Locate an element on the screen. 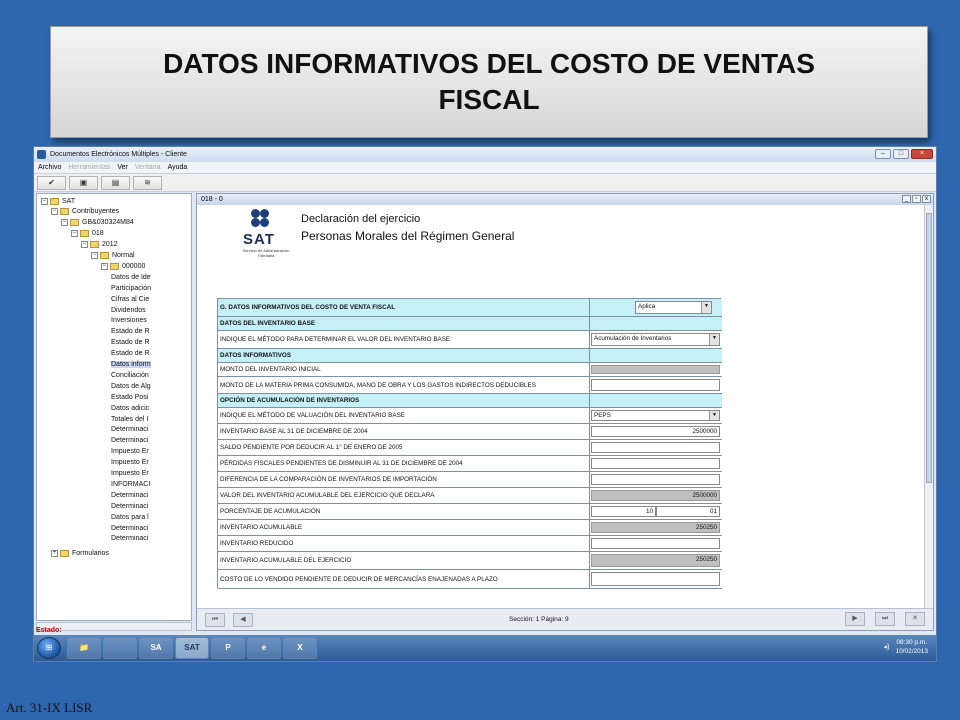  taskbar-app-button is located at coordinates (120, 648).